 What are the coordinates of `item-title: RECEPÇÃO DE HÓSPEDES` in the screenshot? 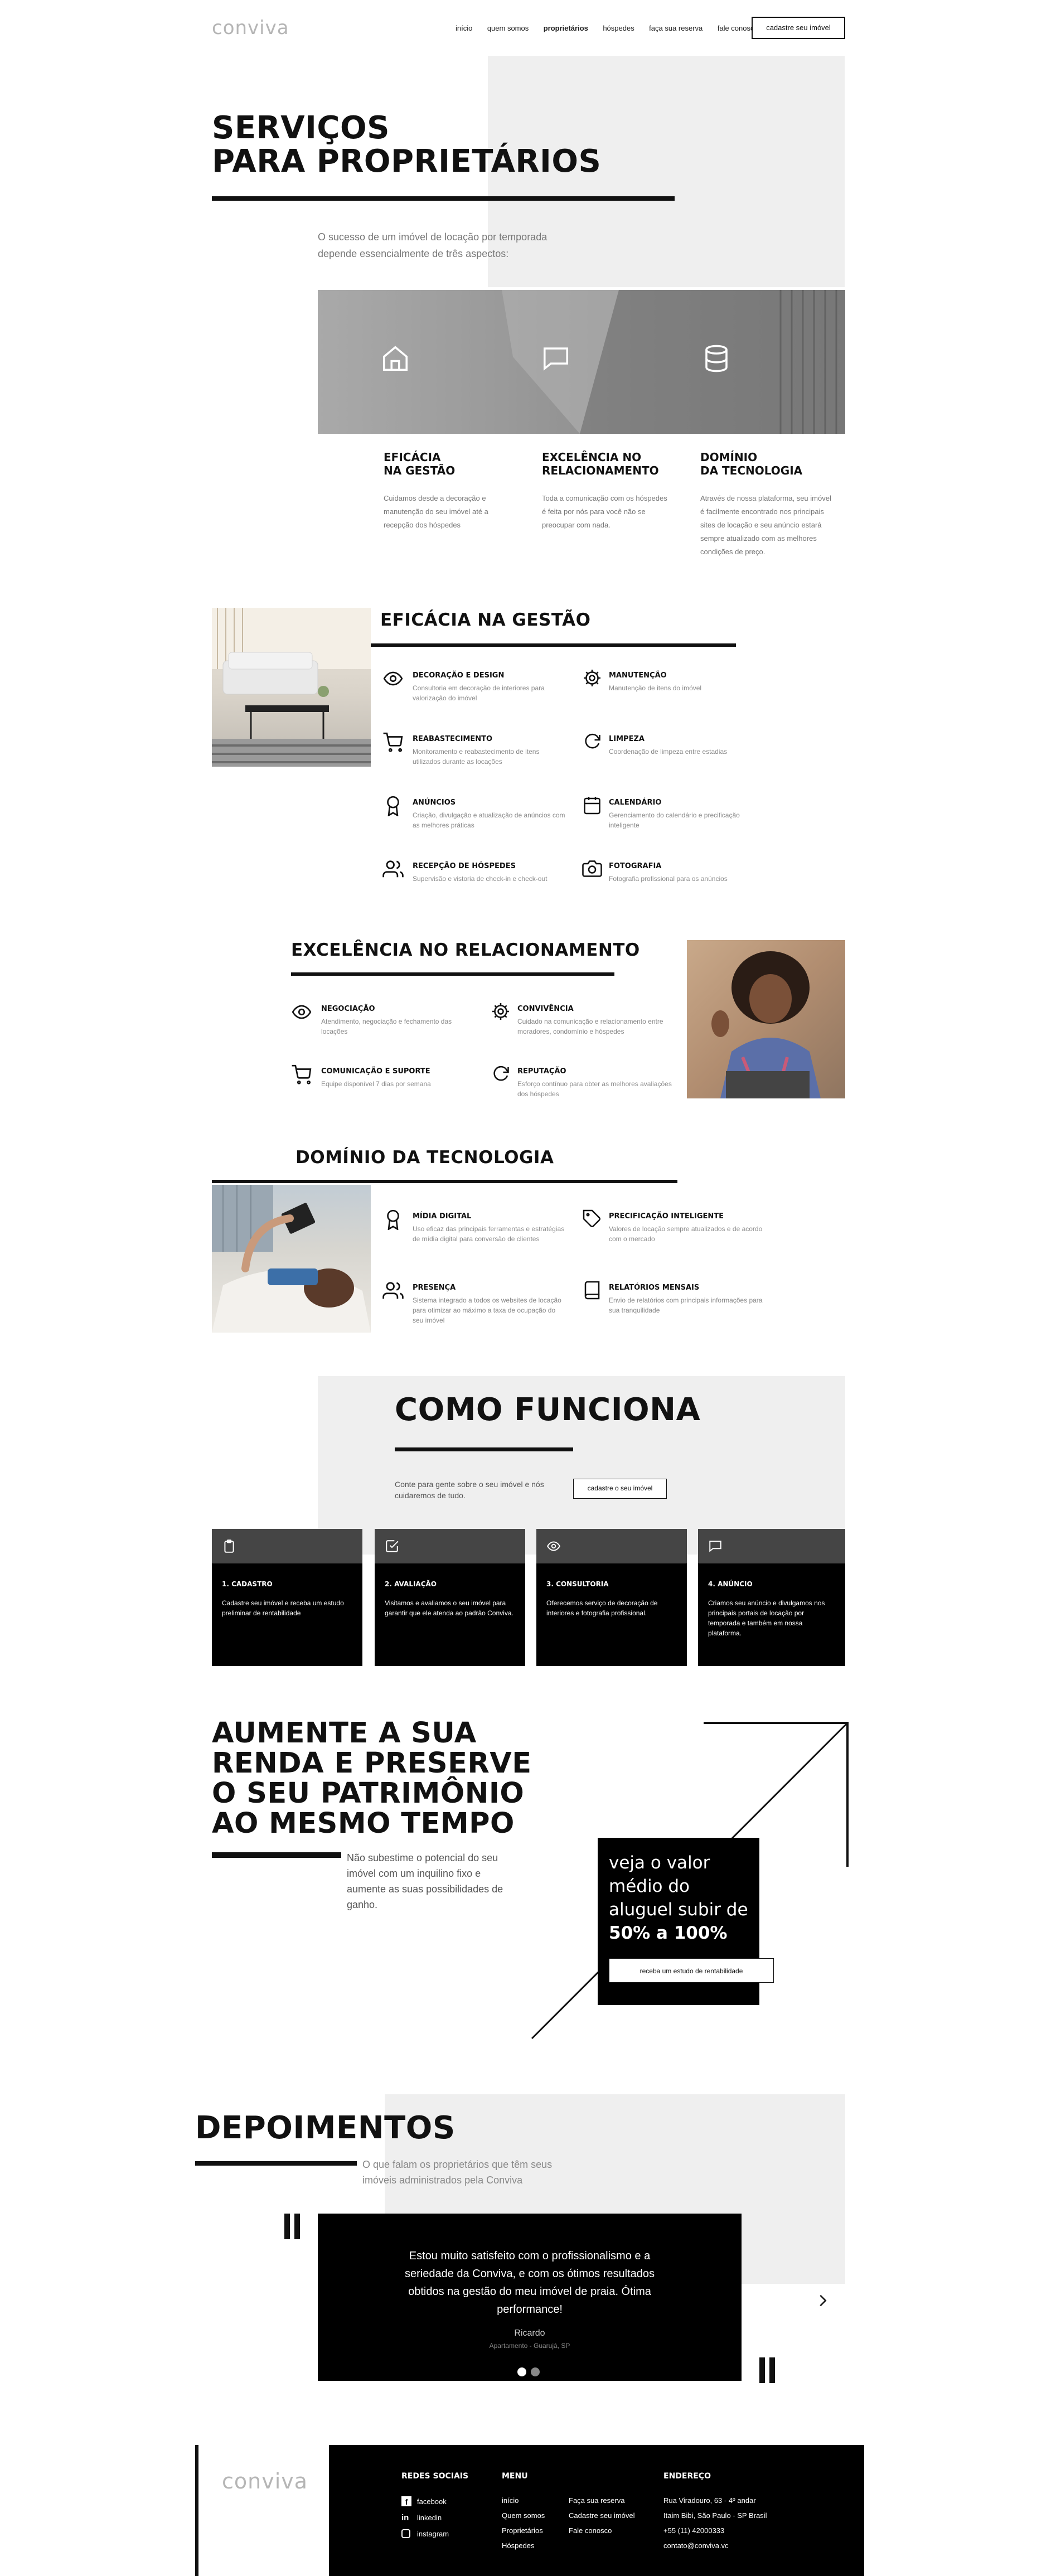 It's located at (465, 866).